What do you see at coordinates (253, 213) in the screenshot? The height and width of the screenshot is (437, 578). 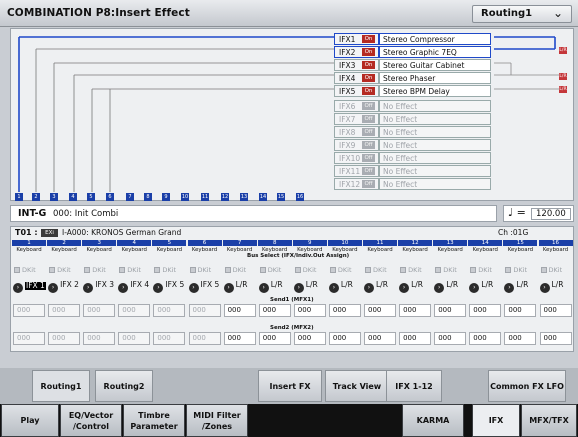 I see `combination-selector: INT-G 000: Init Combi` at bounding box center [253, 213].